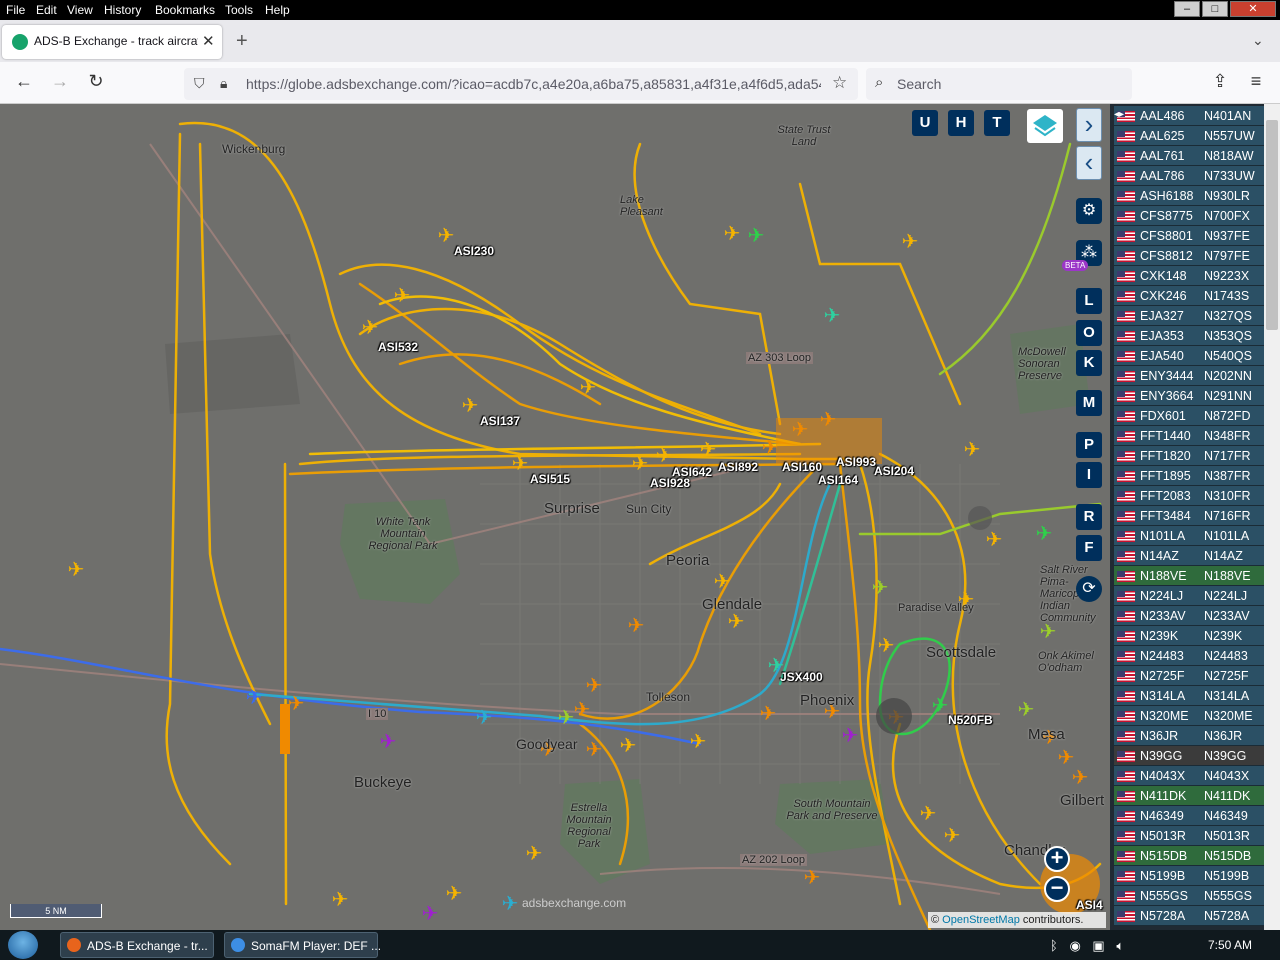 The height and width of the screenshot is (960, 1280). I want to click on aircraft-list-row: CFS8801 N937FE, so click(1194, 236).